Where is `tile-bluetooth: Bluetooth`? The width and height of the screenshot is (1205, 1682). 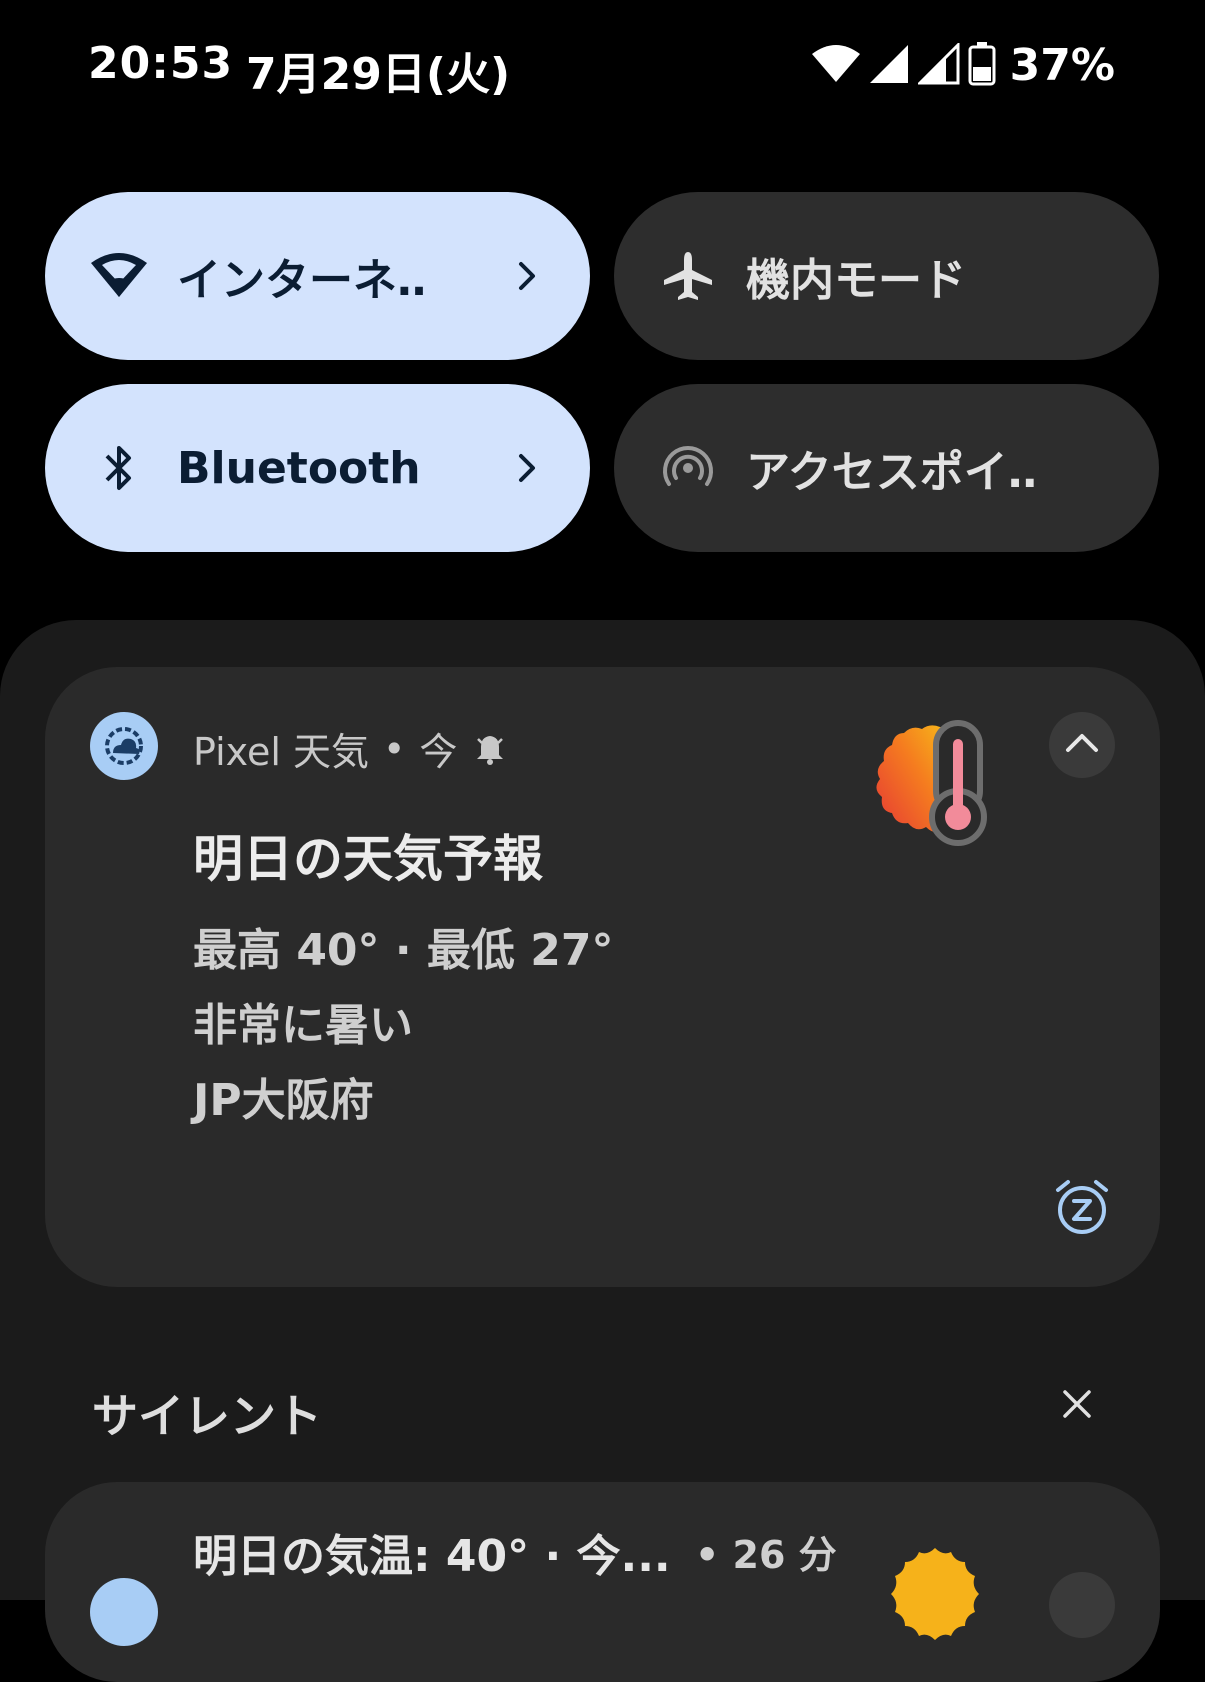 tile-bluetooth: Bluetooth is located at coordinates (317, 468).